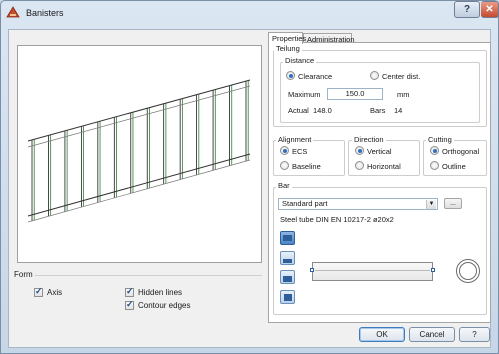  Describe the element at coordinates (55, 292) in the screenshot. I see `axis-label: Axis` at that location.